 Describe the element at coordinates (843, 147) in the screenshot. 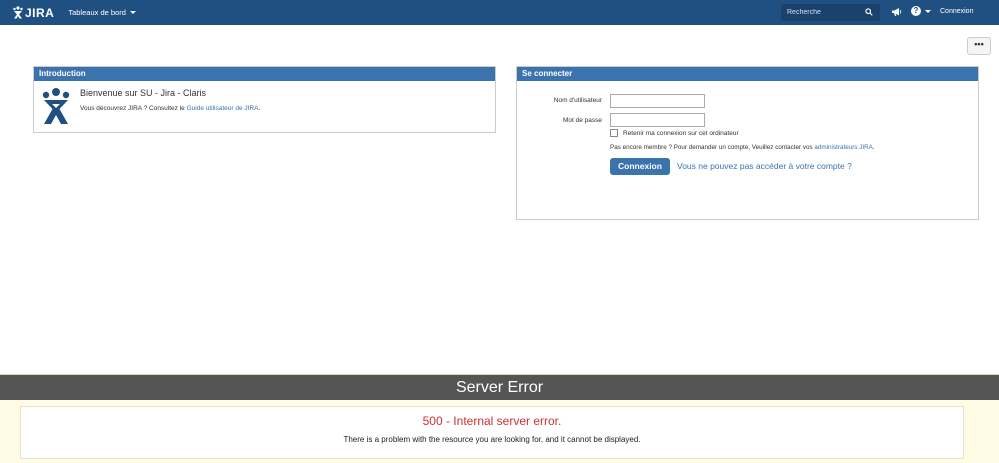

I see `admins-link: administrateurs JIRA` at that location.